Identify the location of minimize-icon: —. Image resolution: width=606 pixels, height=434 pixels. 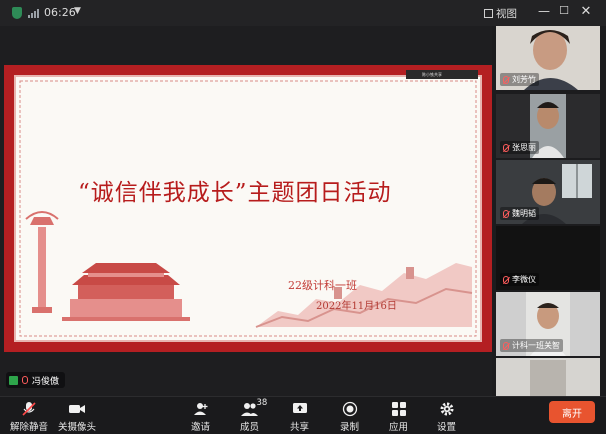
(544, 11).